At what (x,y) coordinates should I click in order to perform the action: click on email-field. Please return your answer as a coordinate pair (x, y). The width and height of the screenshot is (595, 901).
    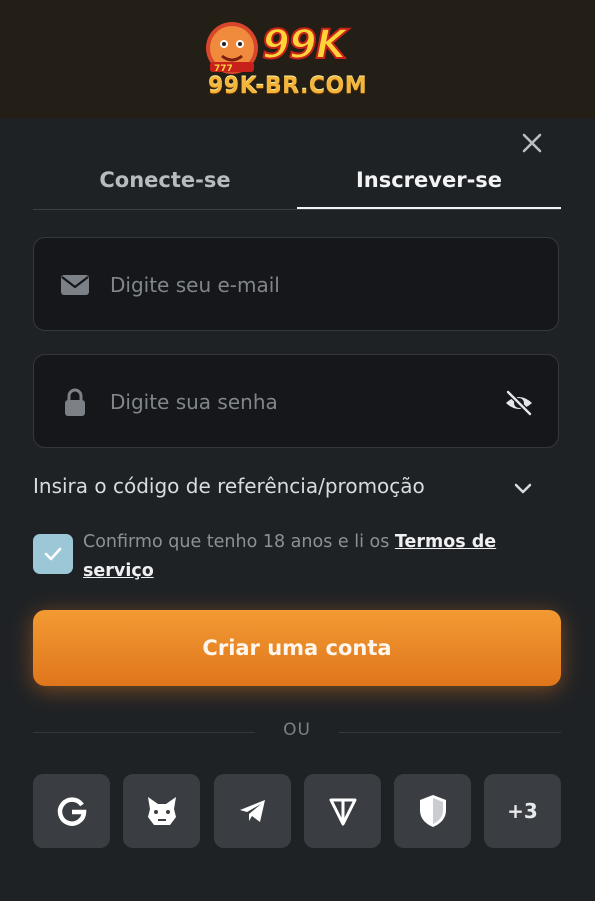
    Looking at the image, I should click on (296, 284).